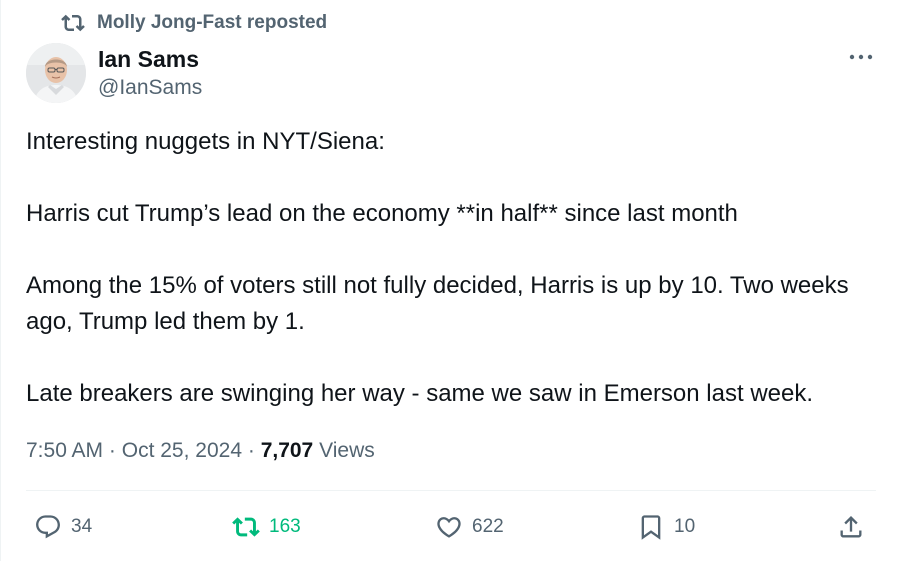  Describe the element at coordinates (651, 527) in the screenshot. I see `bookmark-icon` at that location.